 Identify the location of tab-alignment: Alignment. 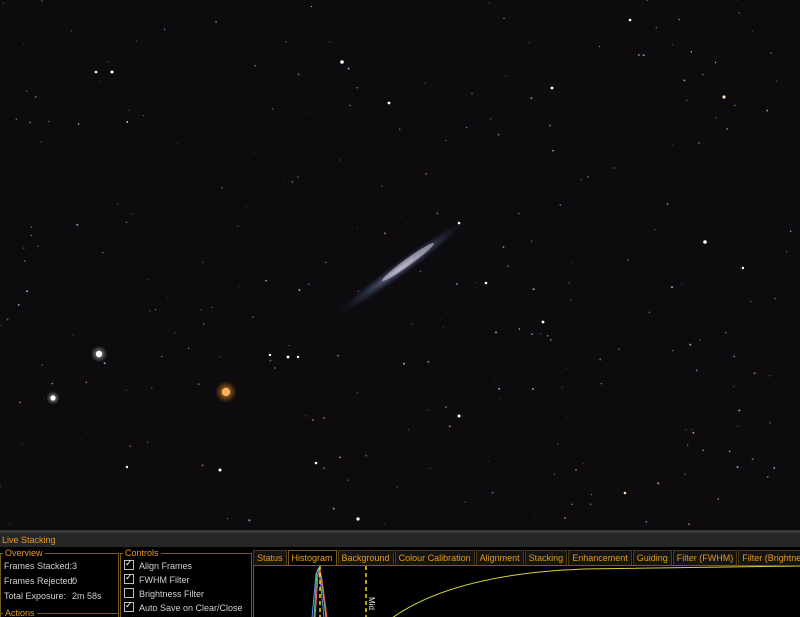
(499, 557).